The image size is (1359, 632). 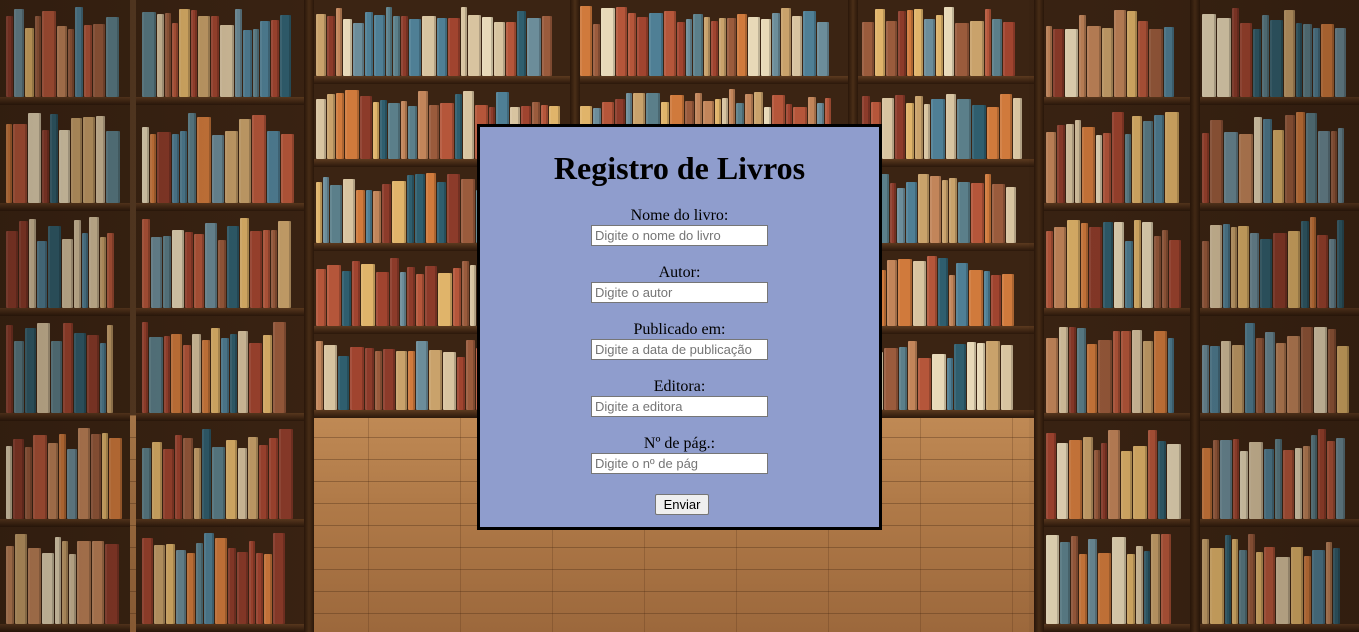 I want to click on page-count-input, so click(x=679, y=463).